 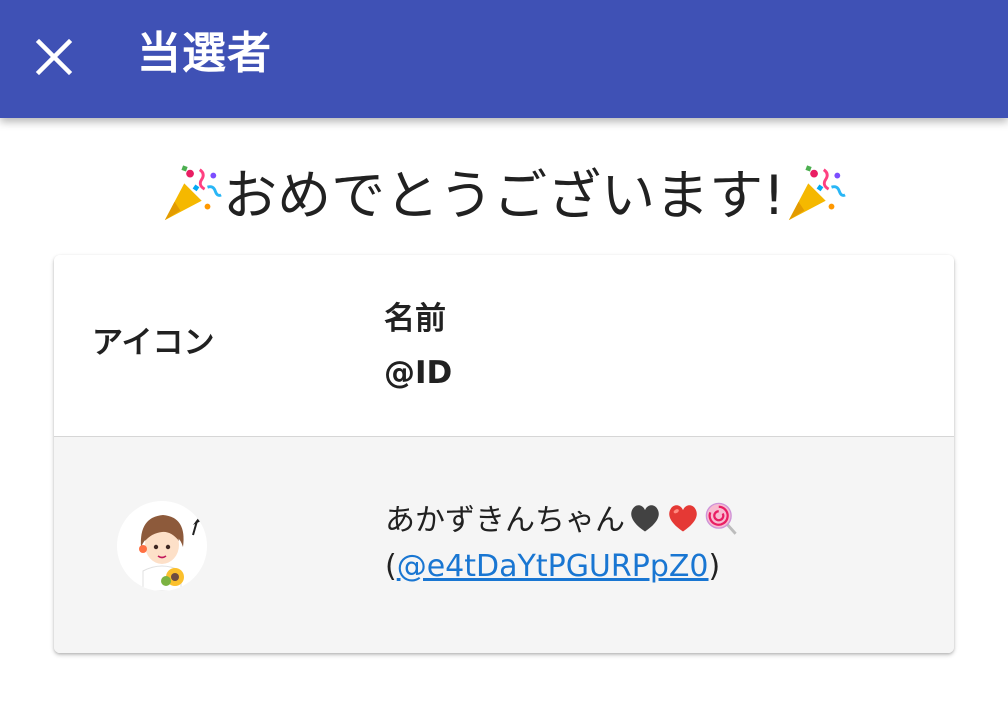 I want to click on congrats-heading: おめでとうございます!, so click(x=504, y=196).